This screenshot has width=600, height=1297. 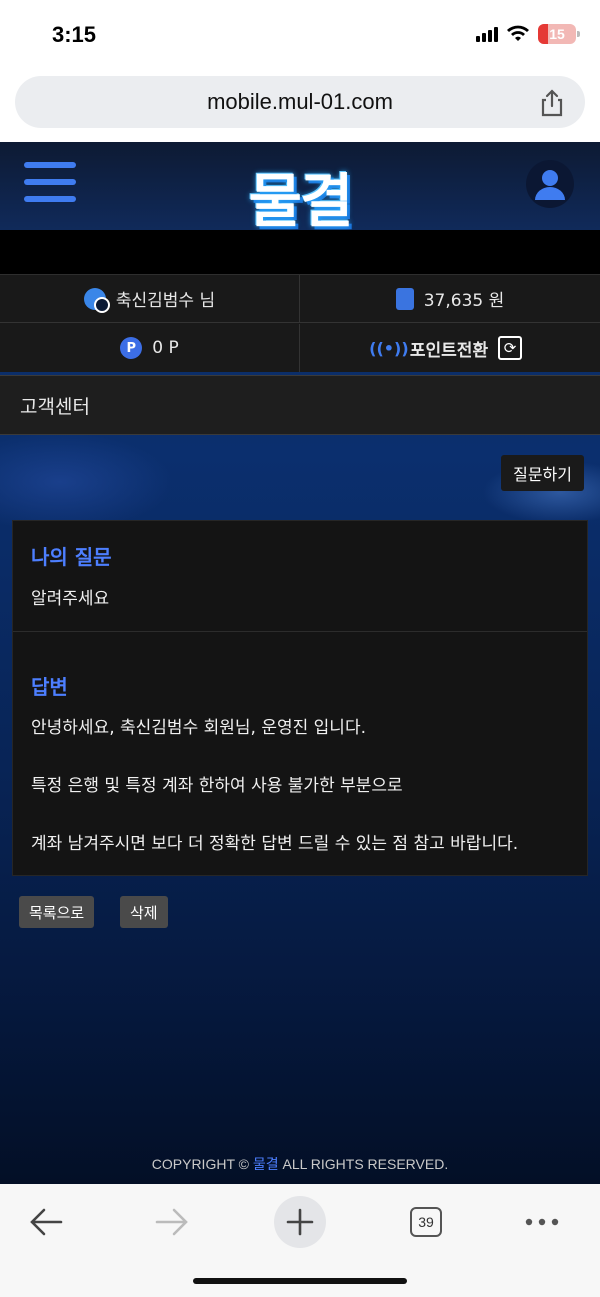 What do you see at coordinates (57, 912) in the screenshot?
I see `back-to-list-button: 목록으로` at bounding box center [57, 912].